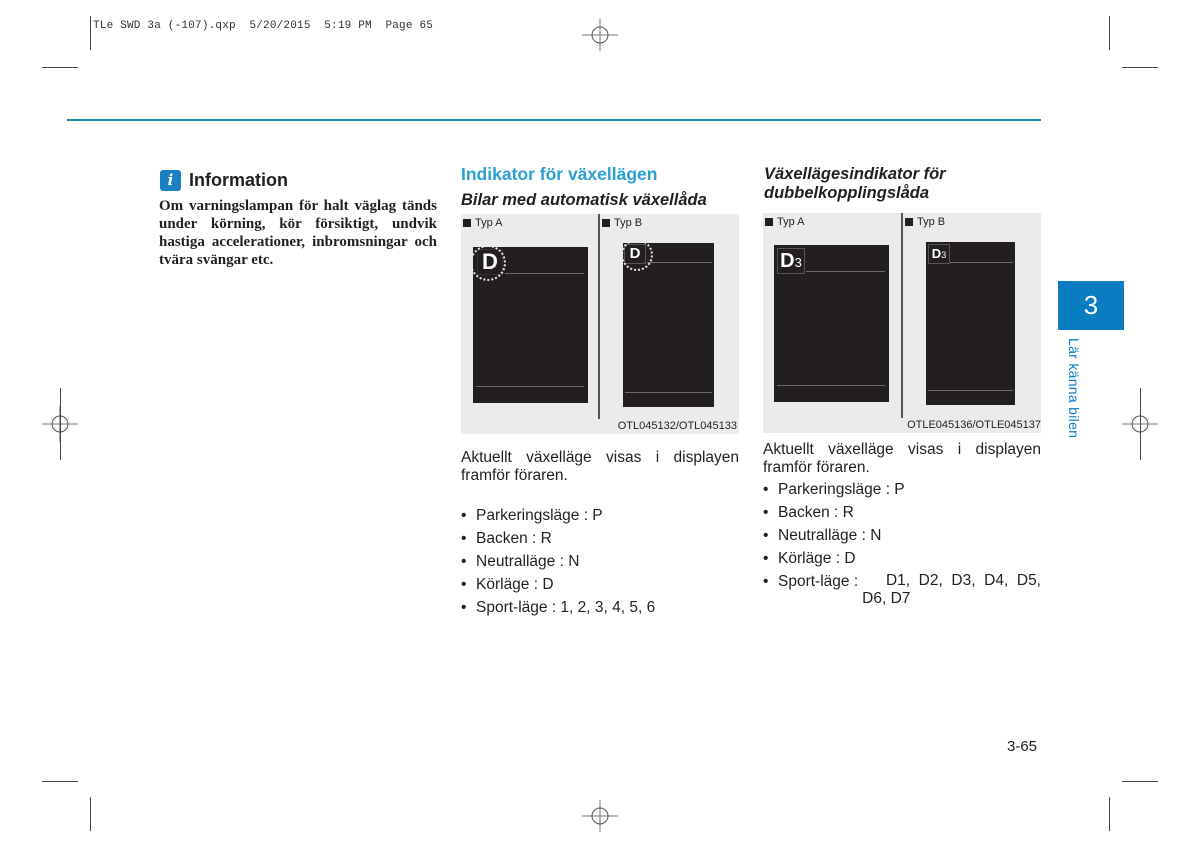  I want to click on cluster-display-typ-b: D3, so click(970, 323).